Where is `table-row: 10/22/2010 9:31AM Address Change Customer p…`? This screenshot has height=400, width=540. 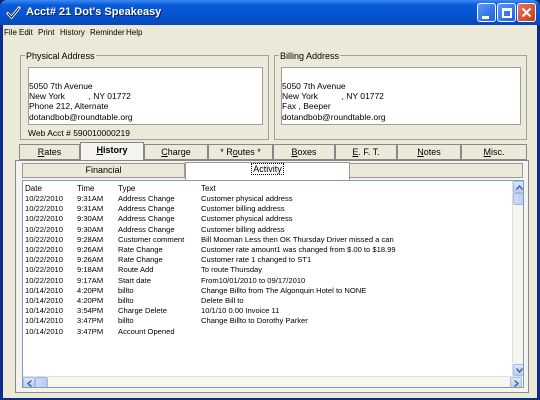 table-row: 10/22/2010 9:31AM Address Change Customer p… is located at coordinates (270, 199).